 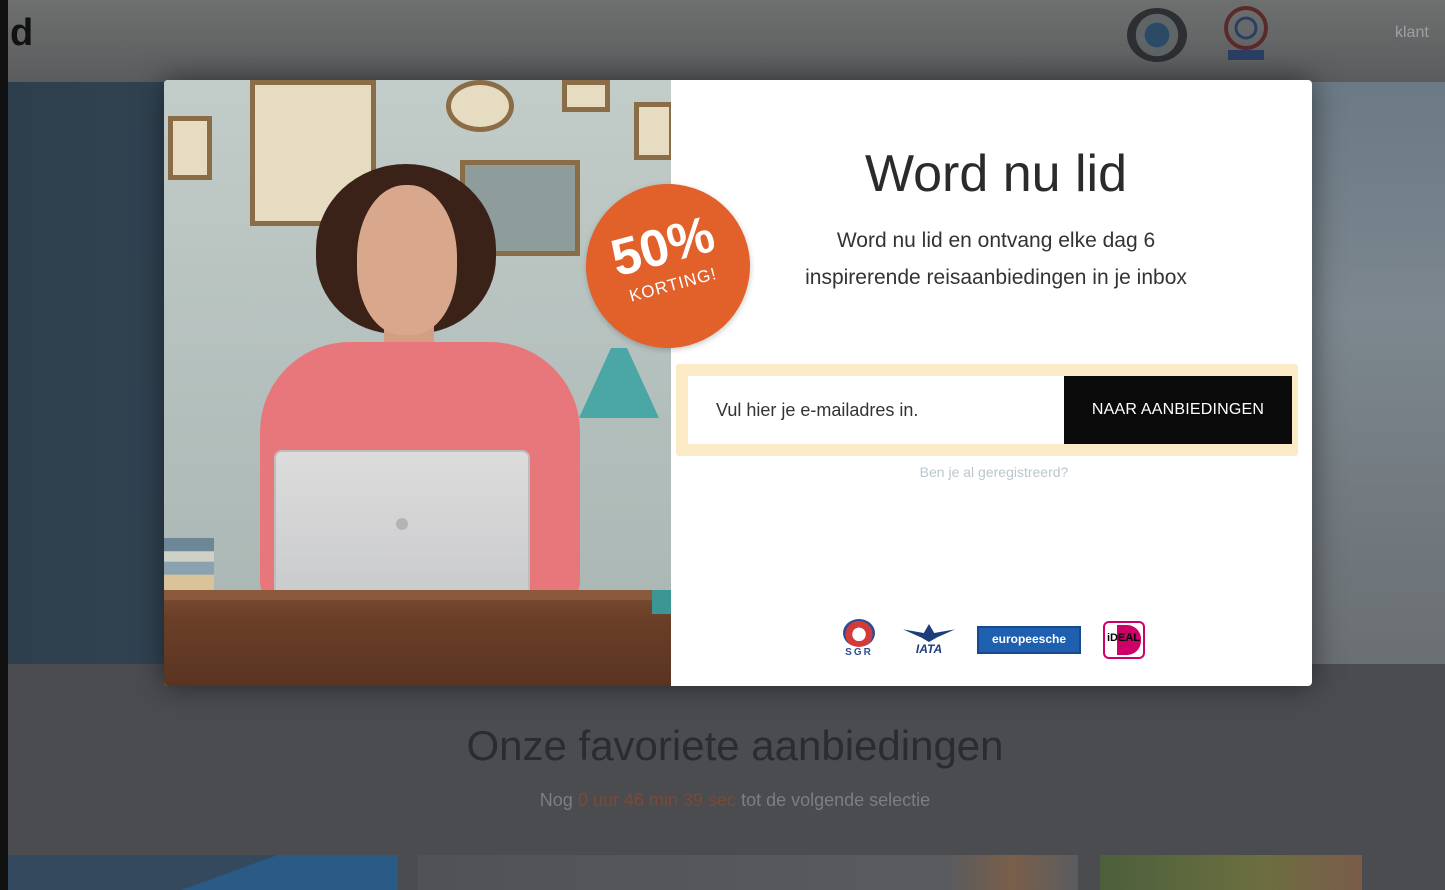 I want to click on countdown-seconds: 39, so click(x=693, y=800).